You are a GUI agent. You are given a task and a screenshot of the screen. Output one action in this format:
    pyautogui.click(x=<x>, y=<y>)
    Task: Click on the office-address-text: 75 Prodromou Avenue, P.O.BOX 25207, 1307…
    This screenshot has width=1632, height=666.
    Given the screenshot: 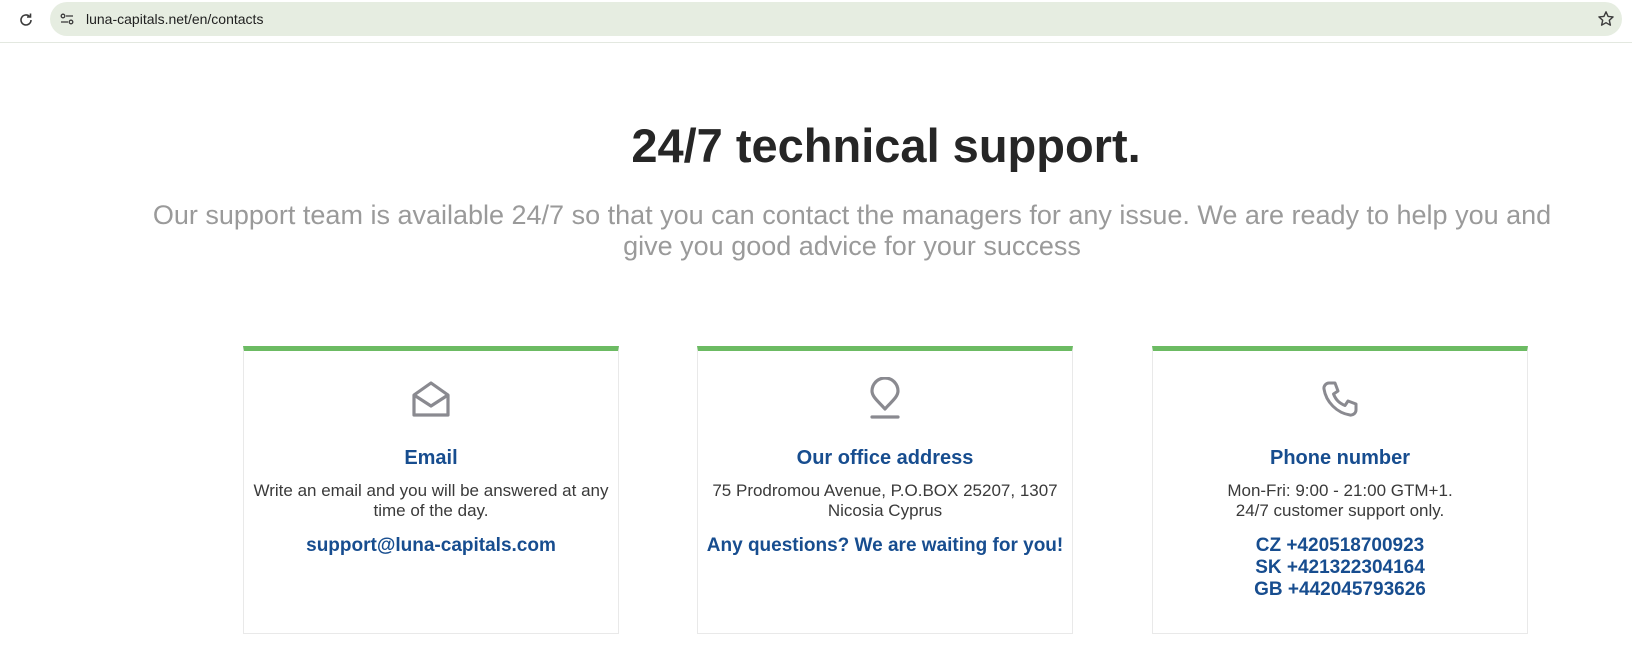 What is the action you would take?
    pyautogui.click(x=885, y=500)
    